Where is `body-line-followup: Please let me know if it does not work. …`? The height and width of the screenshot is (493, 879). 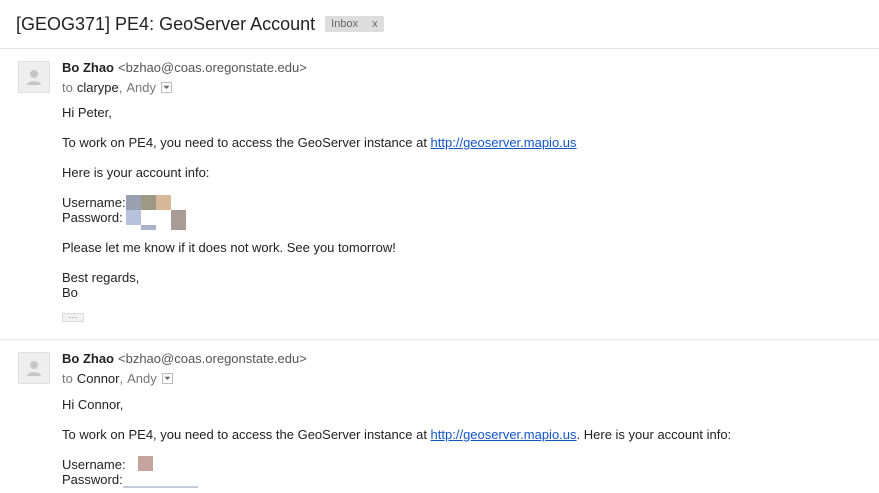
body-line-followup: Please let me know if it does not work. … is located at coordinates (229, 247).